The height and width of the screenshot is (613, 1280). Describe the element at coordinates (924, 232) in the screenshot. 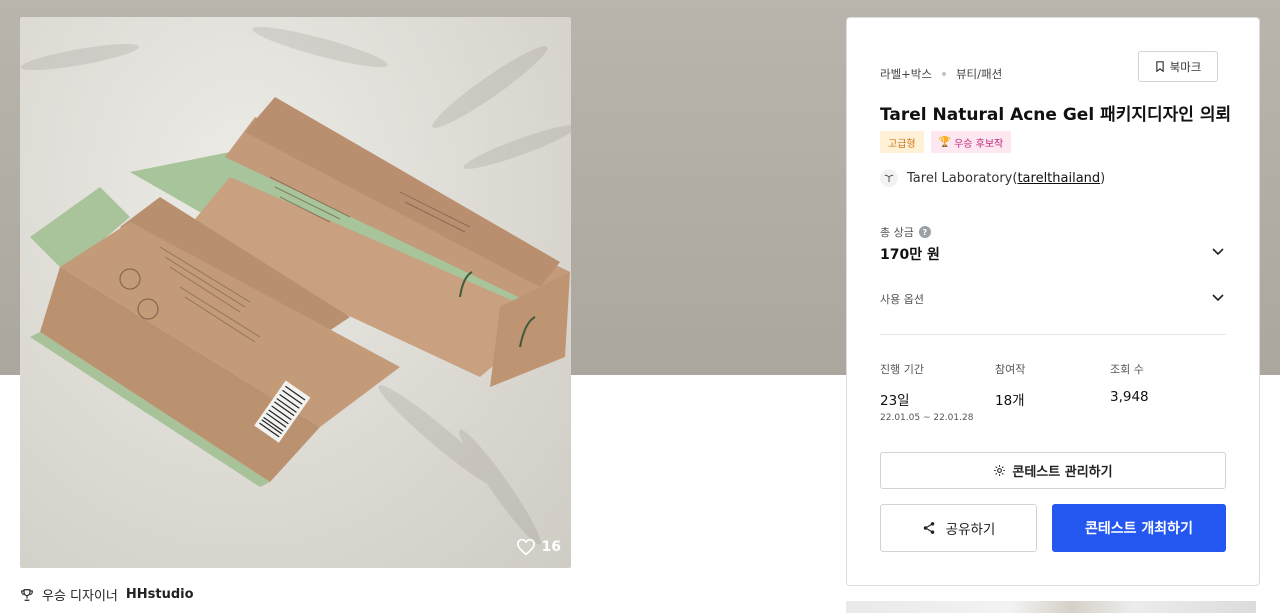

I see `help-icon: ?` at that location.